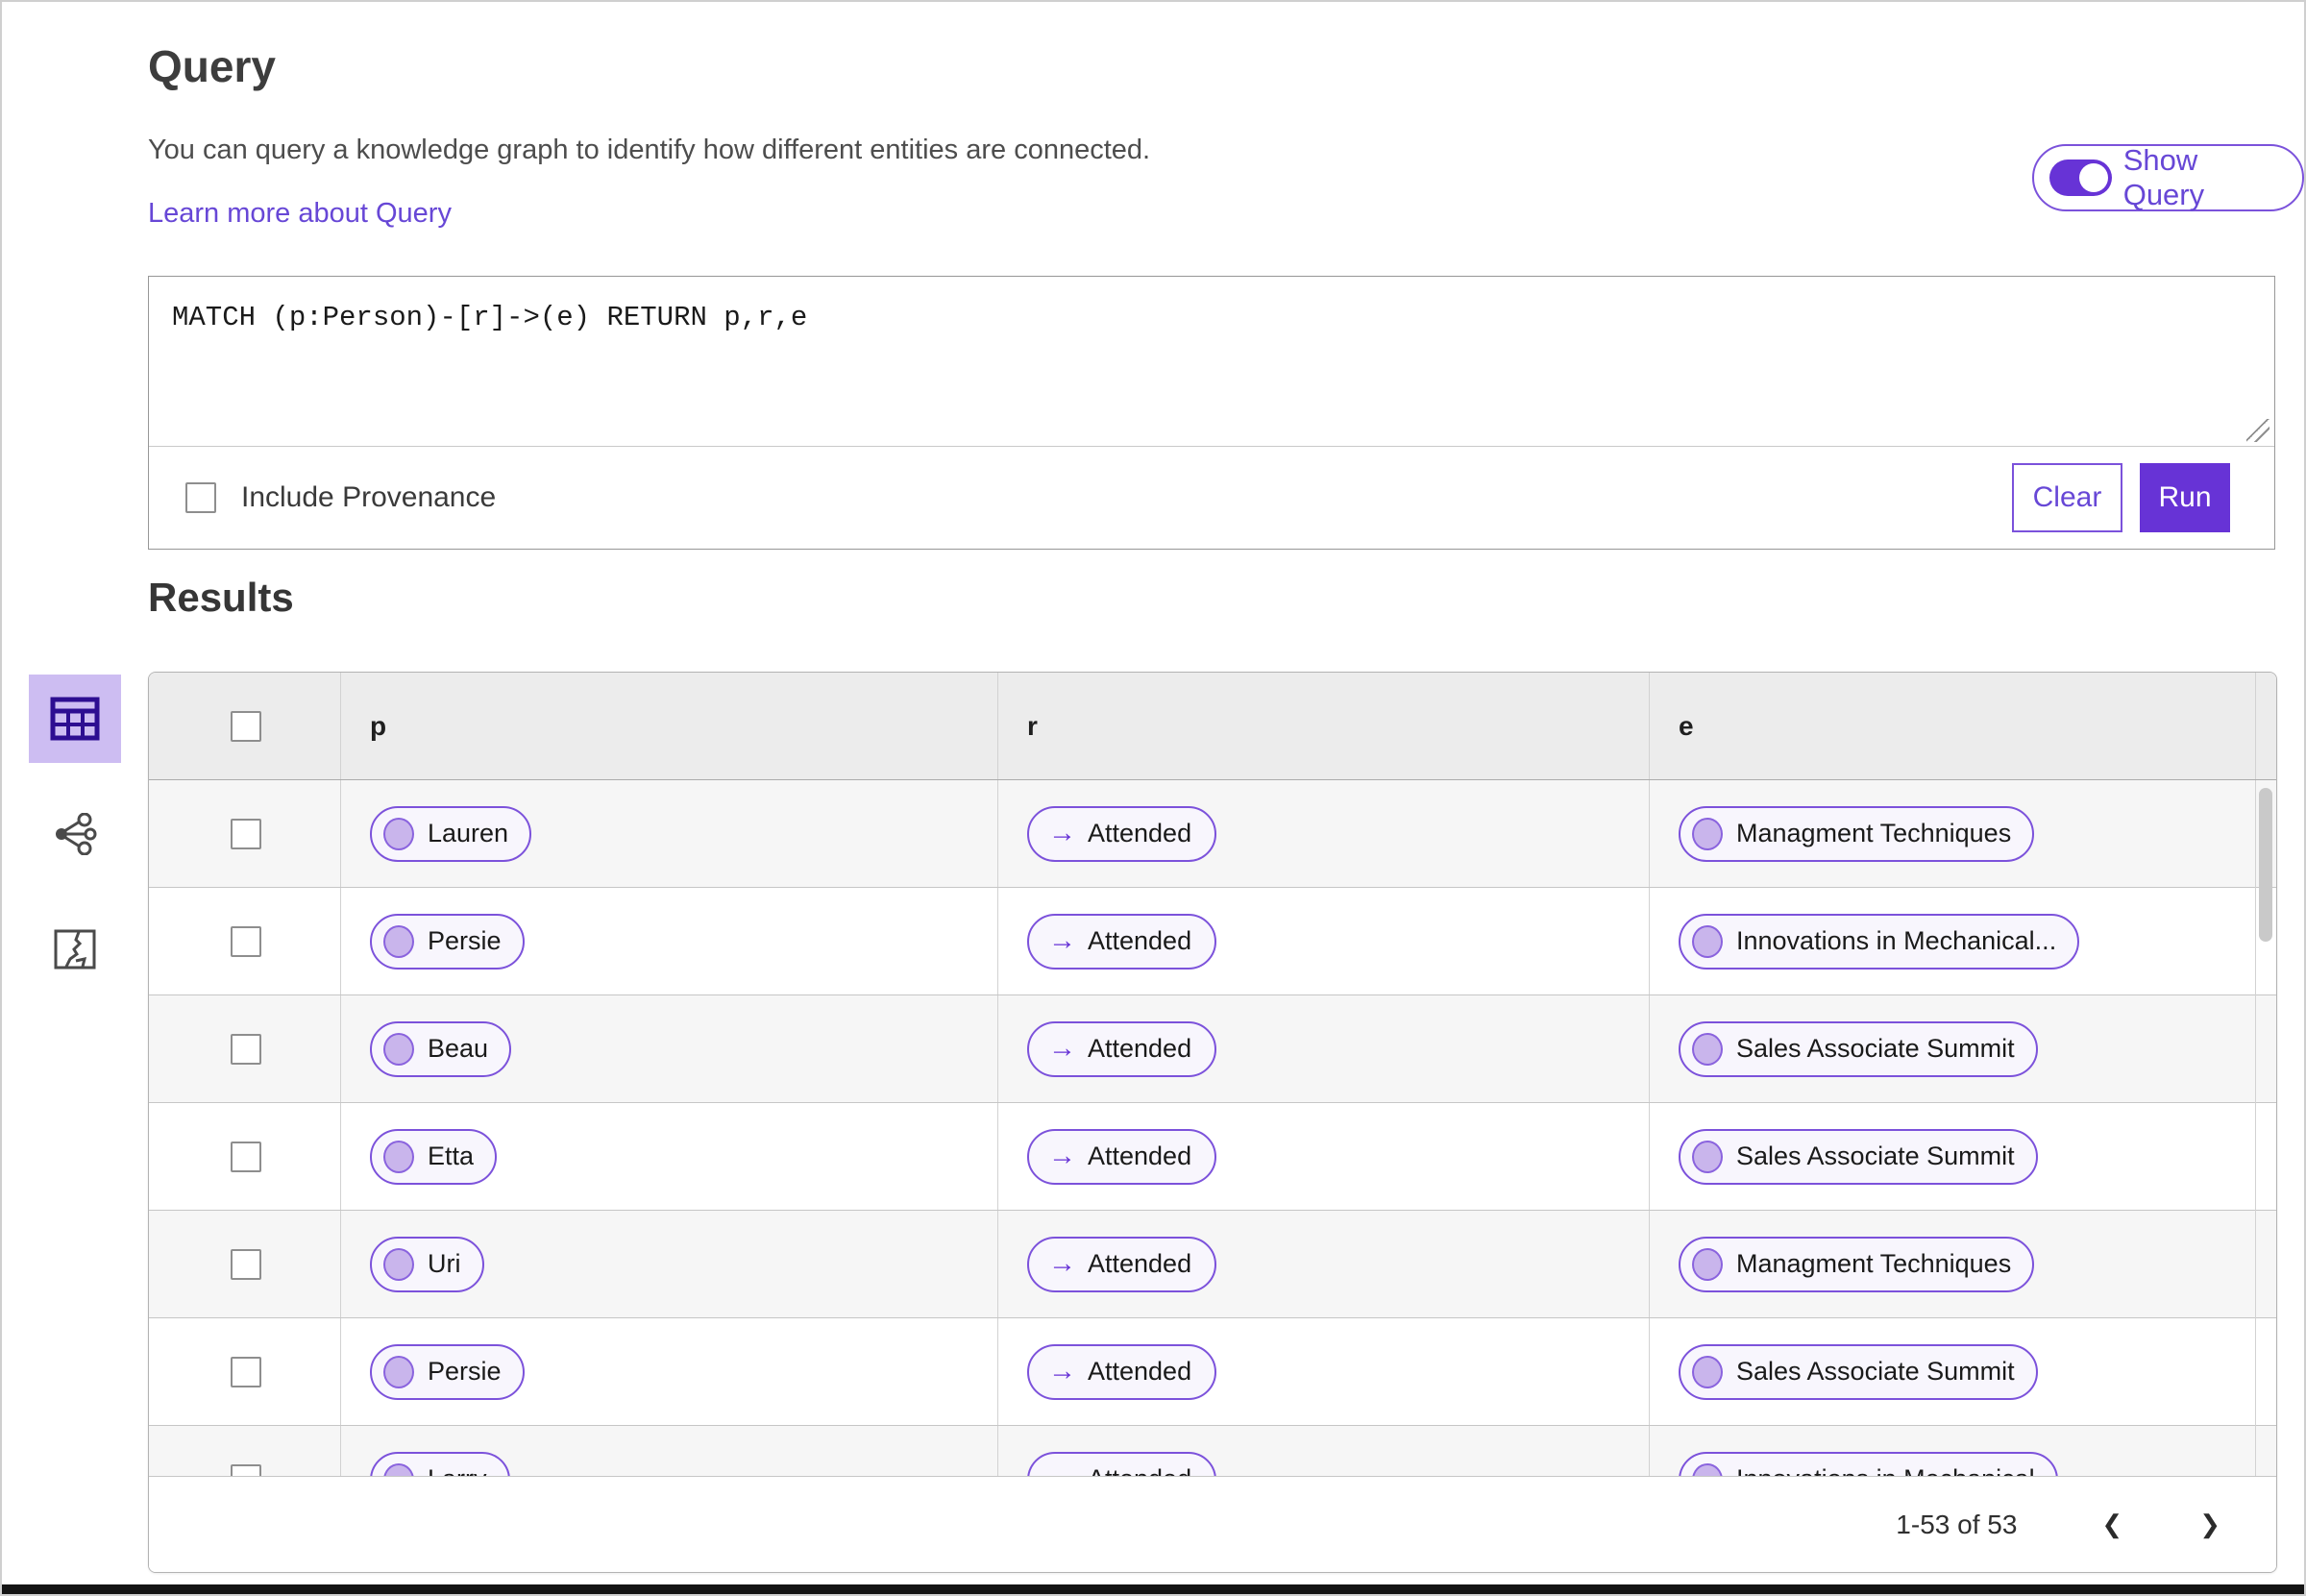 The height and width of the screenshot is (1596, 2306). What do you see at coordinates (1957, 1524) in the screenshot?
I see `pagination-range-label: 1-53 of 53` at bounding box center [1957, 1524].